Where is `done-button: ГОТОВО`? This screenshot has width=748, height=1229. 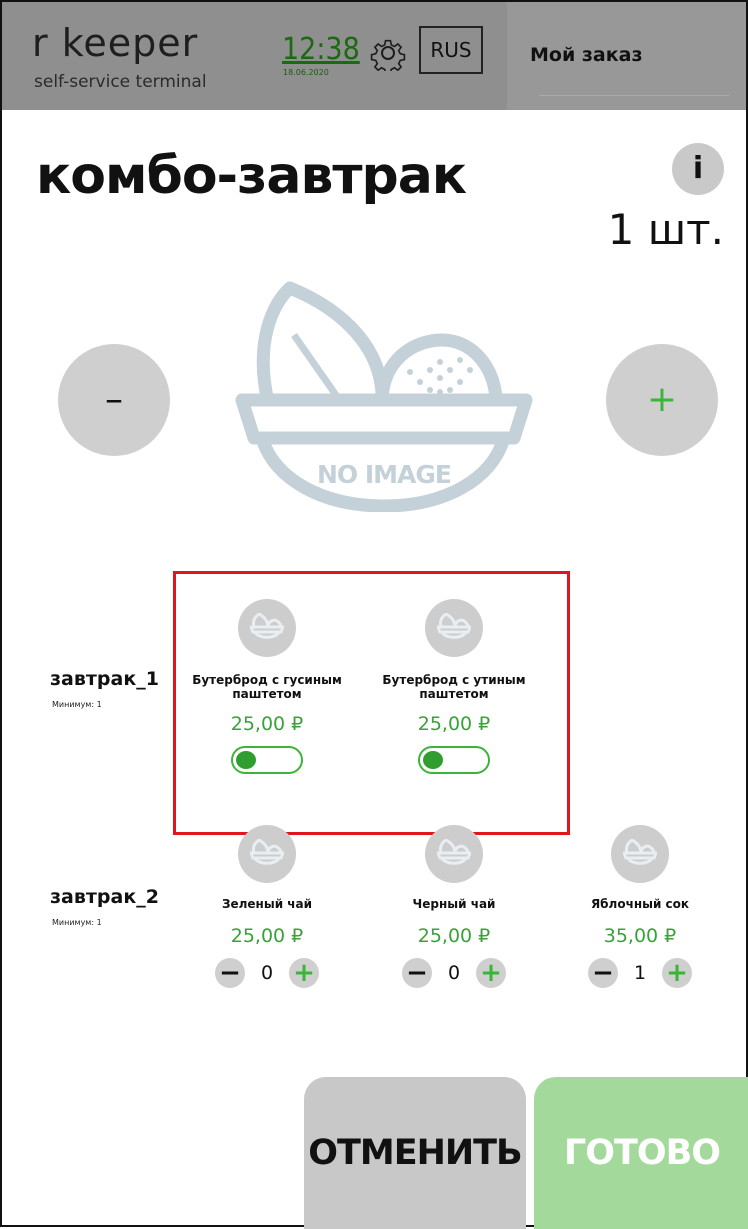
done-button: ГОТОВО is located at coordinates (641, 1153).